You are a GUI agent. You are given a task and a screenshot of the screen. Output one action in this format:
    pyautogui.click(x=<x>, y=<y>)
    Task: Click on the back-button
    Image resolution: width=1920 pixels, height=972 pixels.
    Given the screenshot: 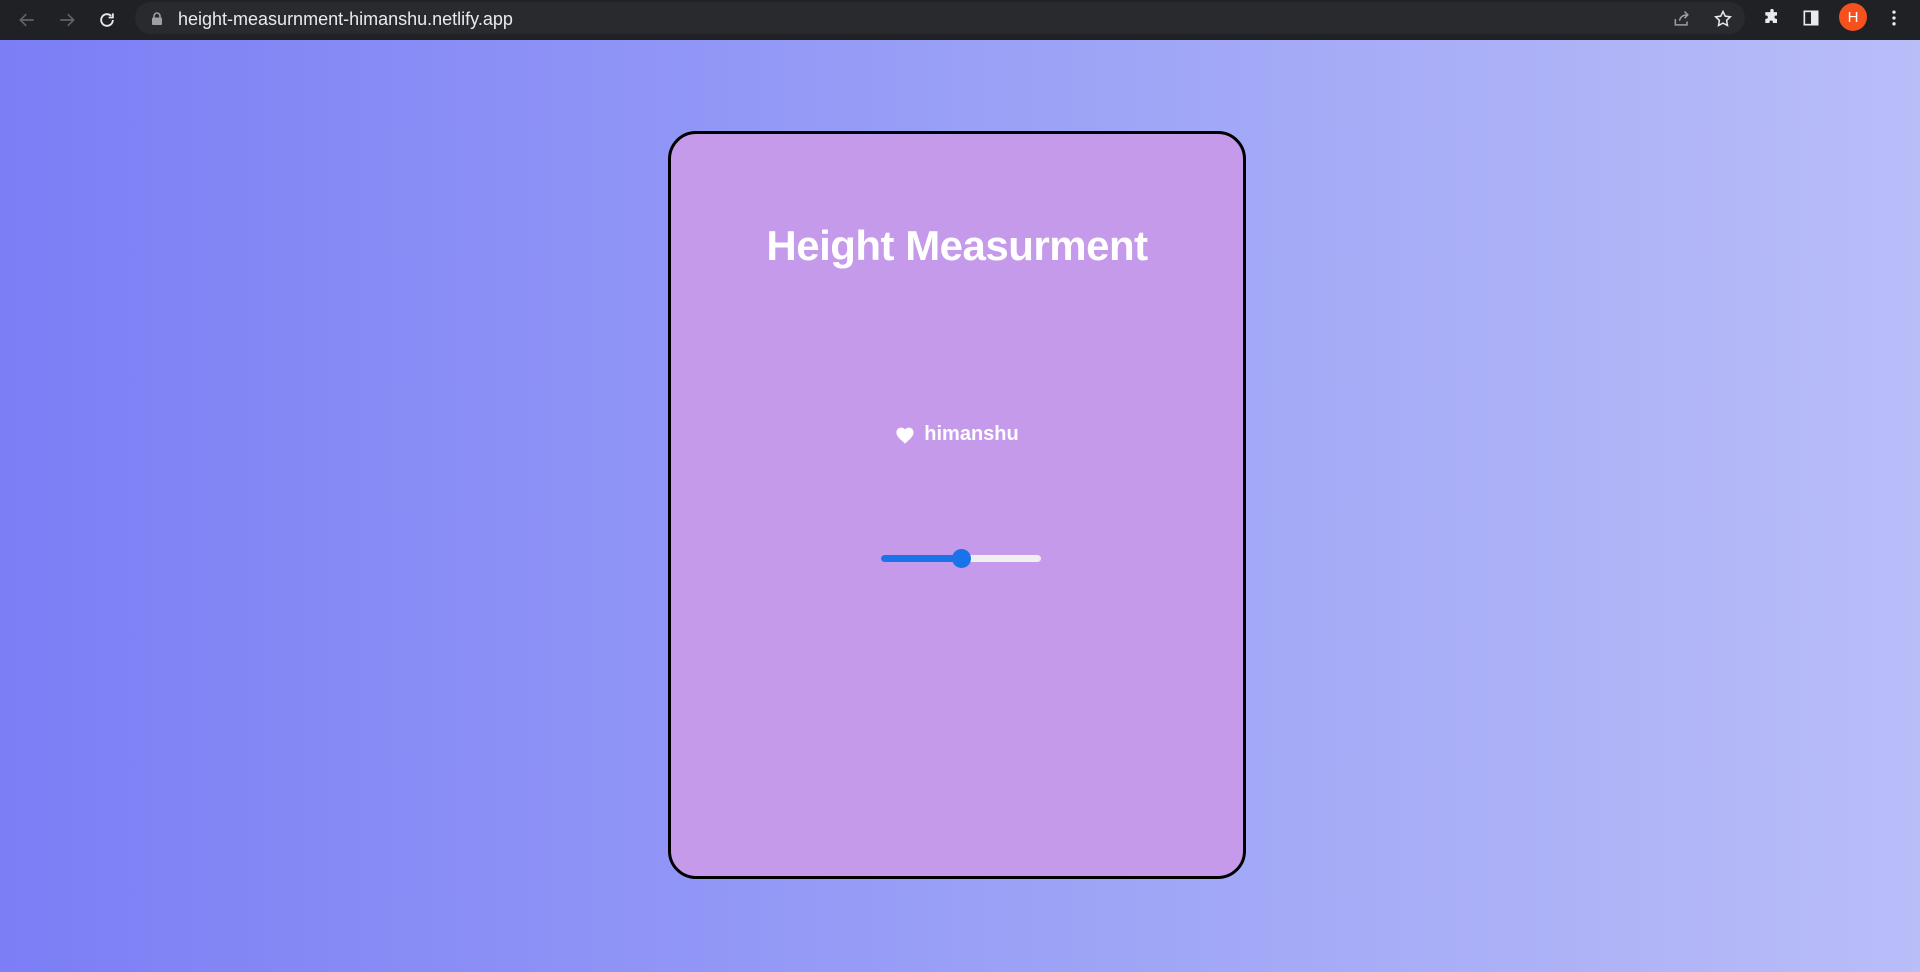 What is the action you would take?
    pyautogui.click(x=27, y=20)
    